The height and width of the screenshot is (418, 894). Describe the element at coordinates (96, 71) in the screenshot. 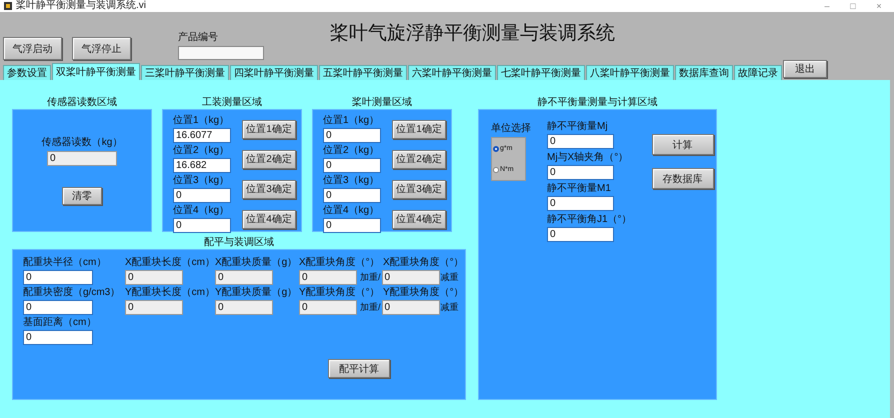

I see `tab: 双桨叶静平衡测量` at that location.